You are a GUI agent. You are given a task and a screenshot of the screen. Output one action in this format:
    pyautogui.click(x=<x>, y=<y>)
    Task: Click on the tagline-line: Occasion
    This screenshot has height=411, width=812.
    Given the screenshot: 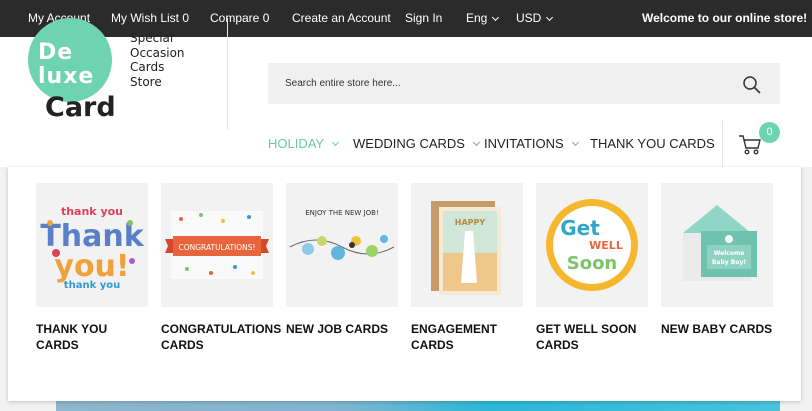 What is the action you would take?
    pyautogui.click(x=157, y=52)
    